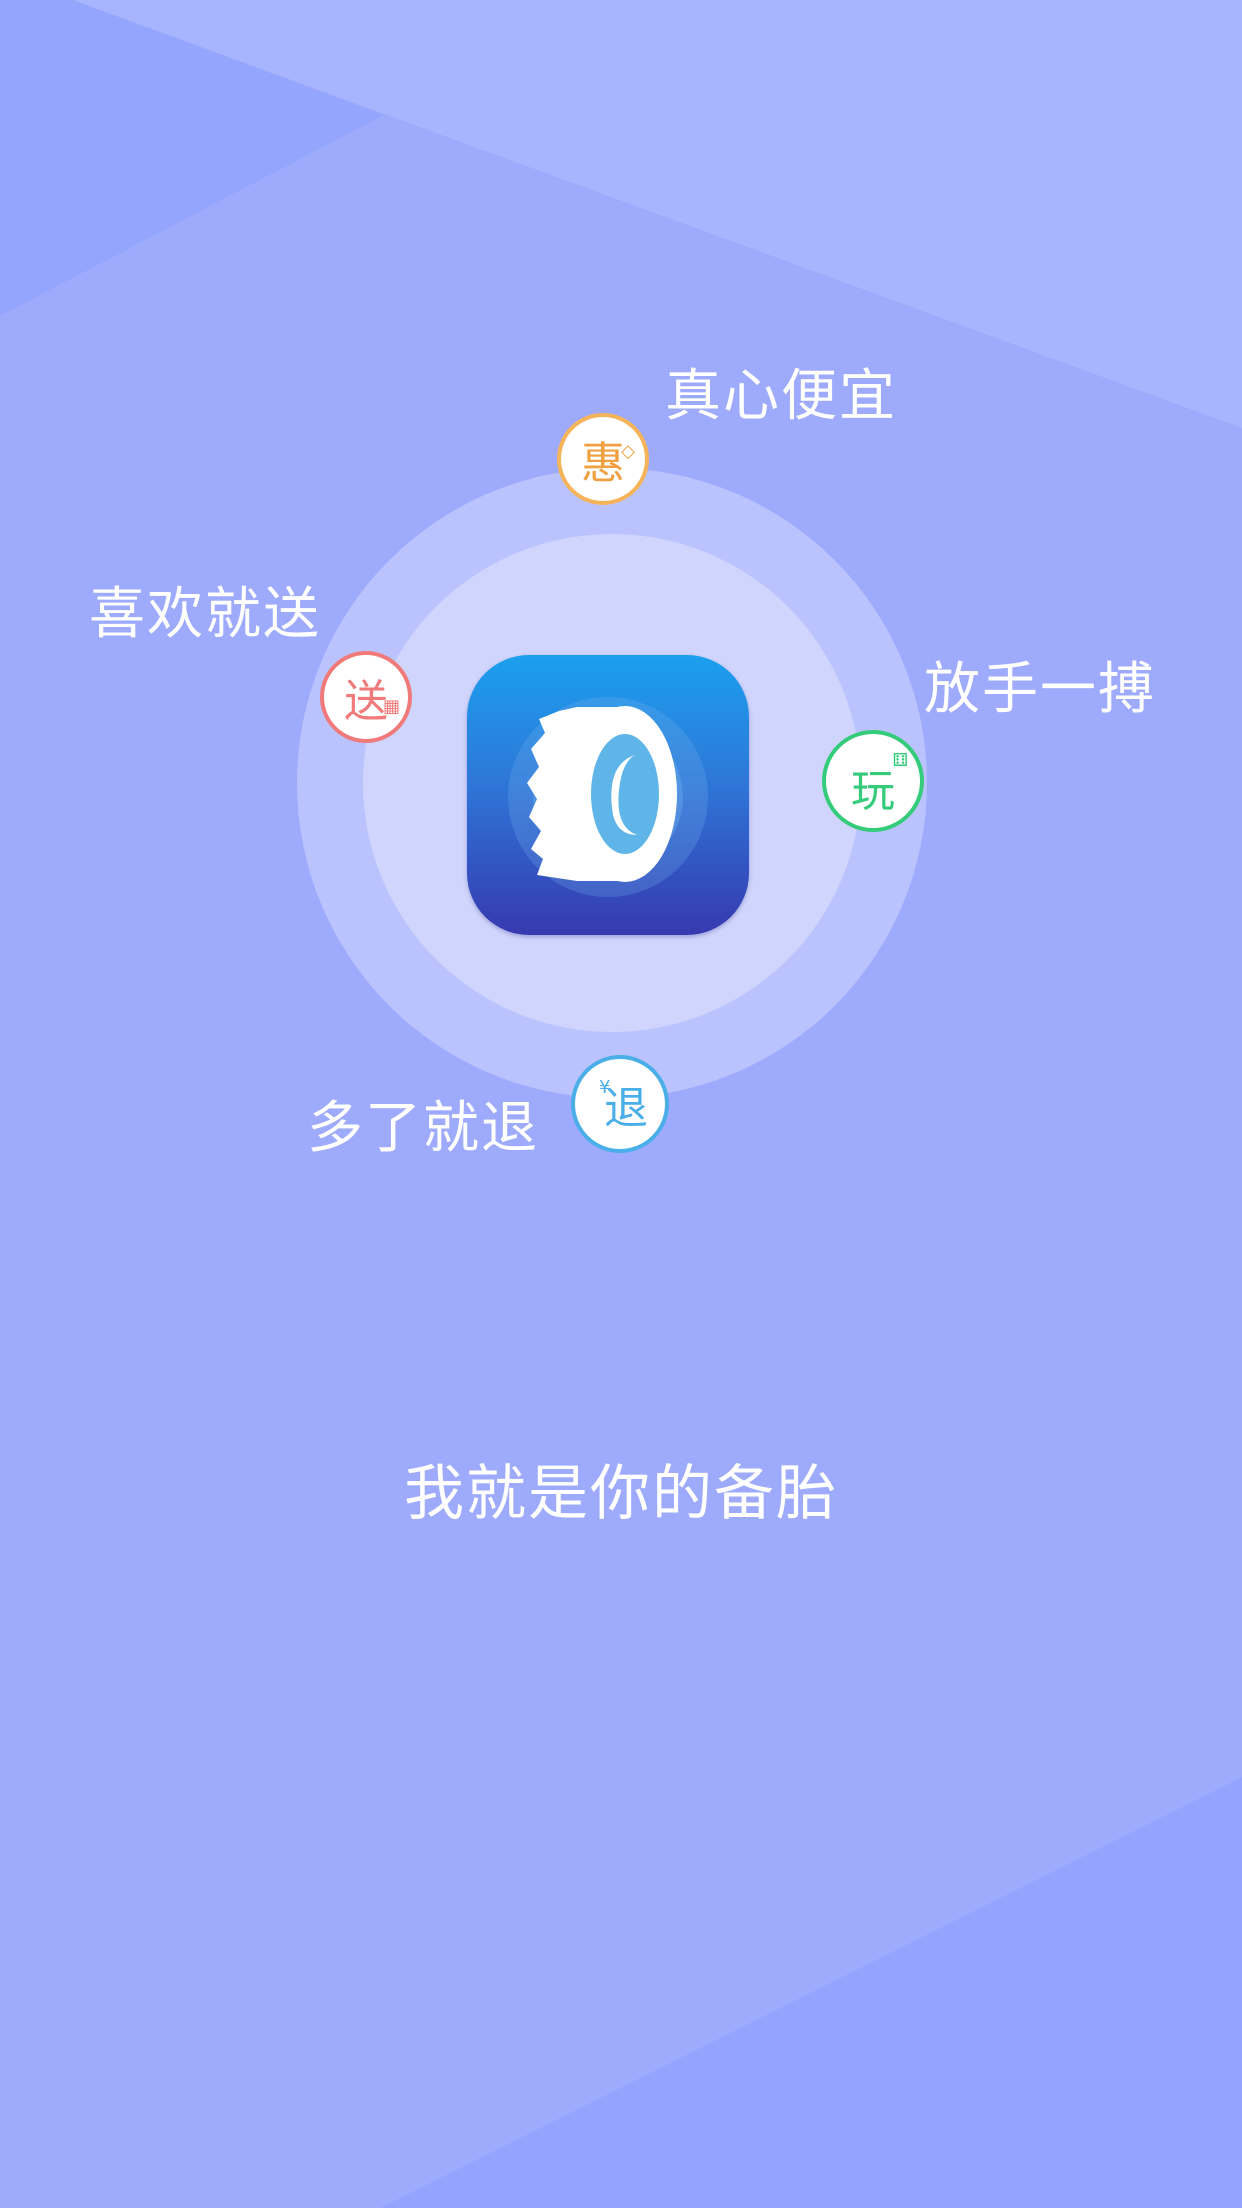 This screenshot has width=1242, height=2208. I want to click on feature-label-play: 放手一搏, so click(1040, 689).